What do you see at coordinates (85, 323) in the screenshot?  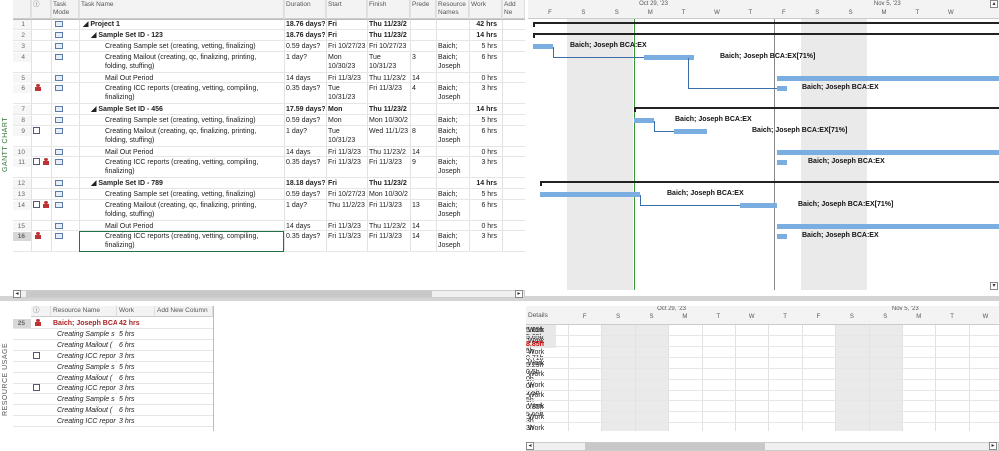 I see `res-assignment-name: Baich; Joseph BCA:E` at bounding box center [85, 323].